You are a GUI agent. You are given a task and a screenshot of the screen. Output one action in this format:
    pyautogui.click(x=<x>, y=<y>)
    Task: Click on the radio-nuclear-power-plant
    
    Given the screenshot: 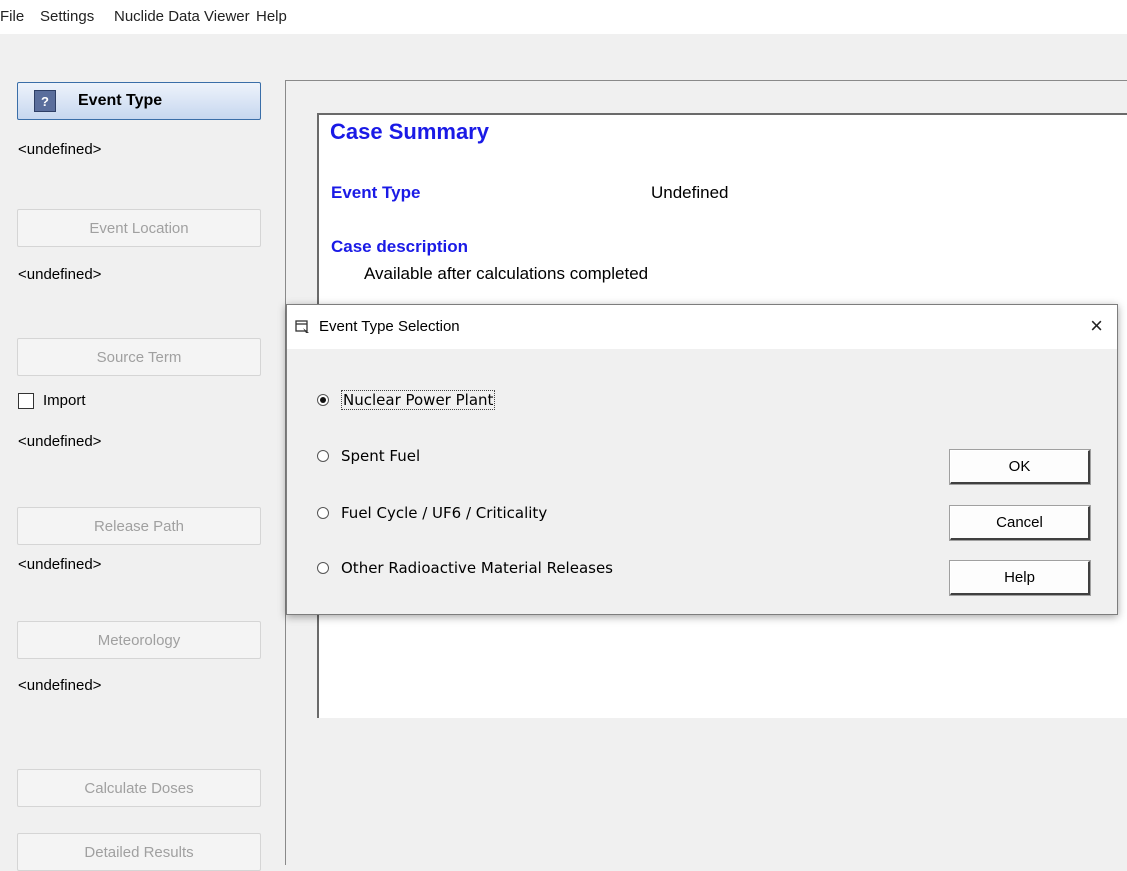 What is the action you would take?
    pyautogui.click(x=323, y=400)
    